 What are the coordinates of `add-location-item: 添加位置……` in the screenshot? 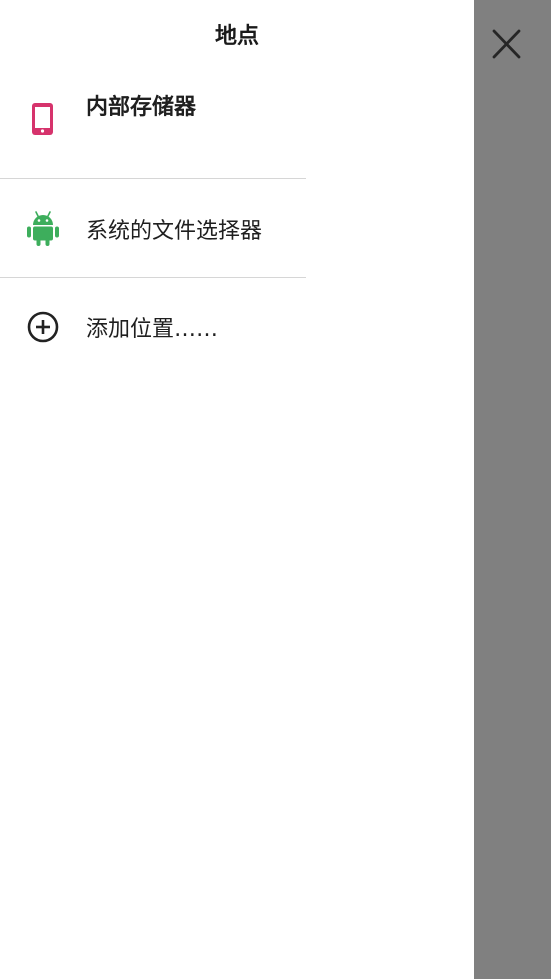 It's located at (153, 327).